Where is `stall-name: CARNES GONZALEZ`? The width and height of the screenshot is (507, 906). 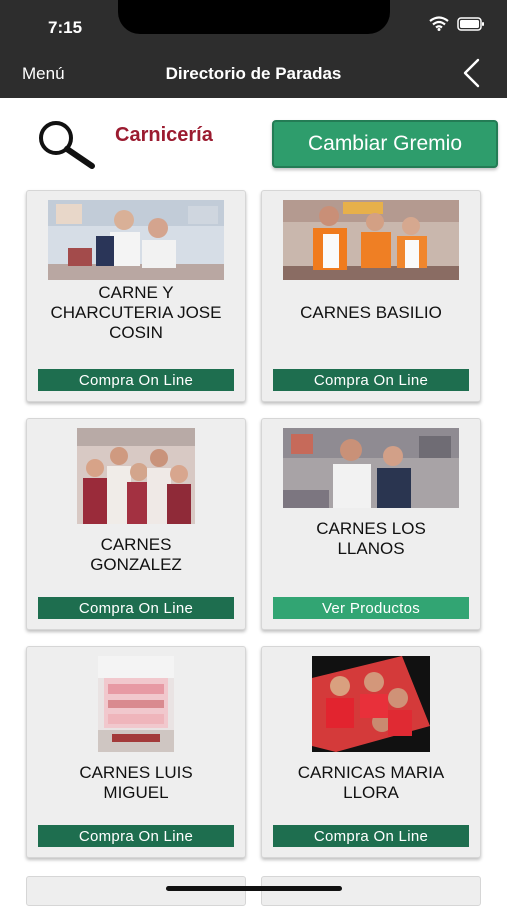
stall-name: CARNES GONZALEZ is located at coordinates (136, 554).